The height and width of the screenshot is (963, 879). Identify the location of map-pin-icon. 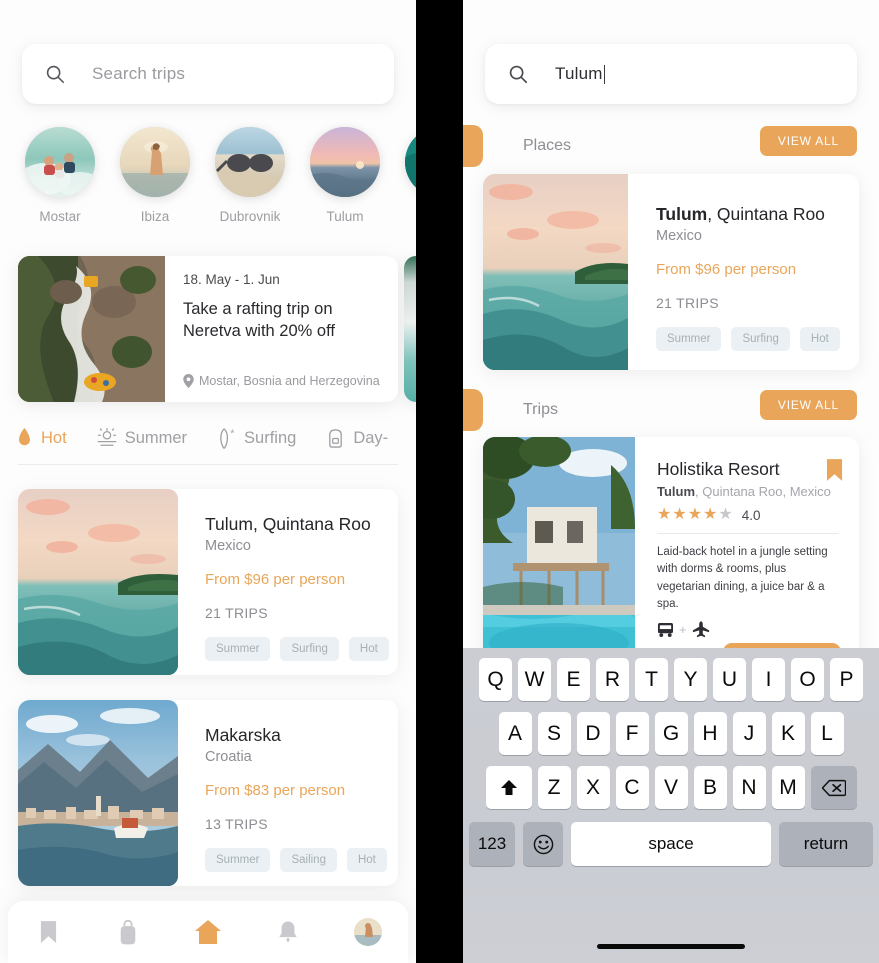
(188, 381).